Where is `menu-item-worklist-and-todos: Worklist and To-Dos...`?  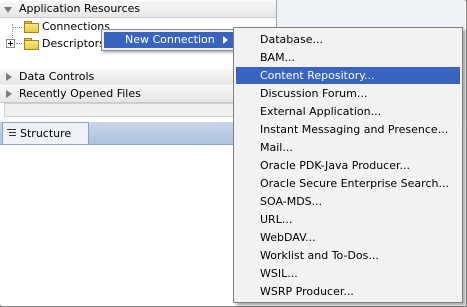 menu-item-worklist-and-todos: Worklist and To-Dos... is located at coordinates (348, 255).